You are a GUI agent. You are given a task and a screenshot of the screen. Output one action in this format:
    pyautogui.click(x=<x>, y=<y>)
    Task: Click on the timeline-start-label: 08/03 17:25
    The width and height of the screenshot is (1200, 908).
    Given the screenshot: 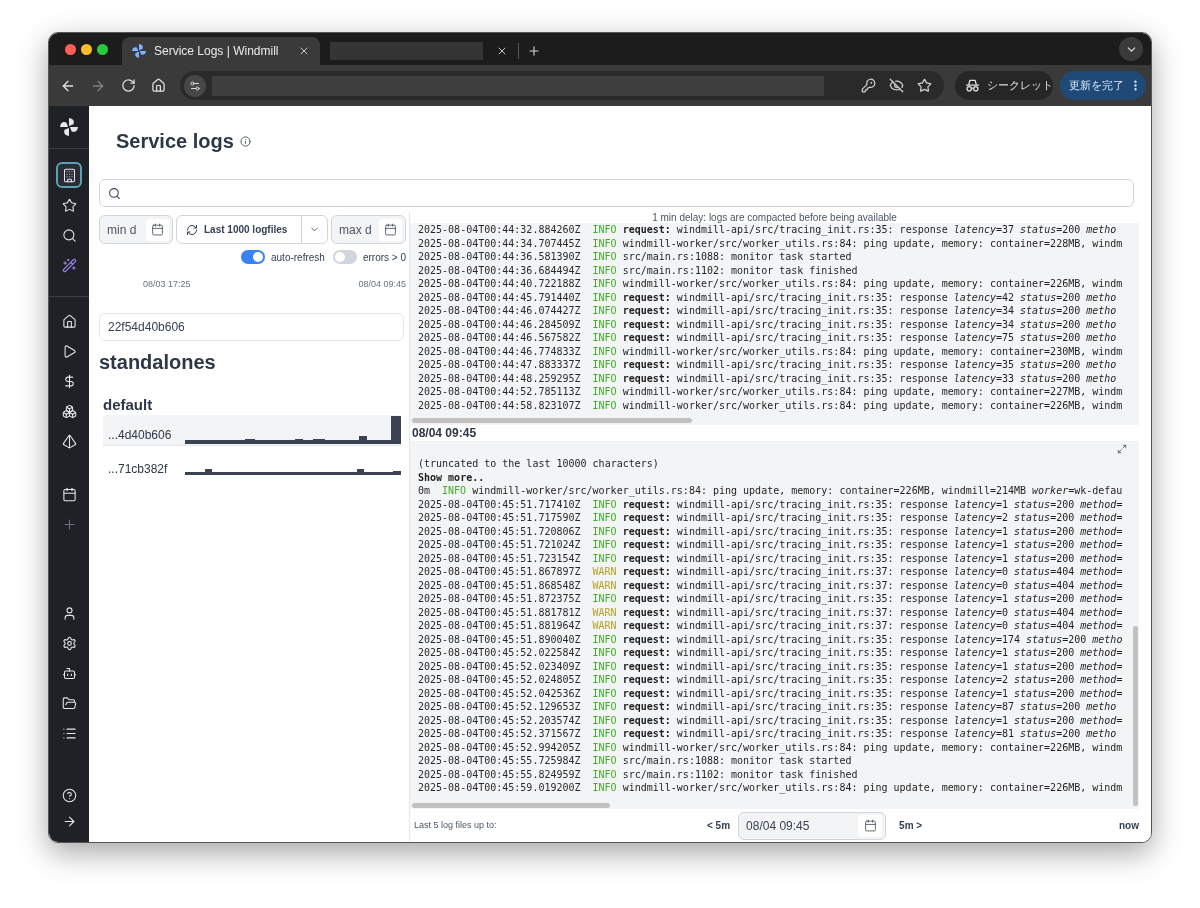 What is the action you would take?
    pyautogui.click(x=167, y=284)
    